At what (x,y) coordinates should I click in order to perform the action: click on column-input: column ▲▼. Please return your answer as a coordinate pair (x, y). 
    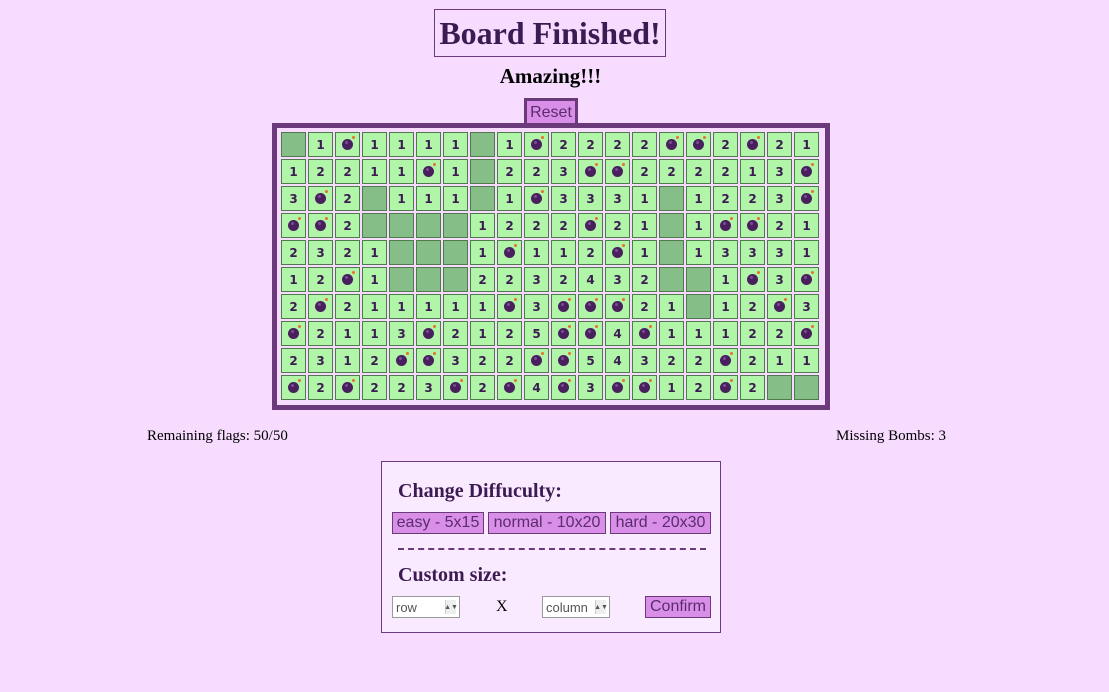
    Looking at the image, I should click on (576, 607).